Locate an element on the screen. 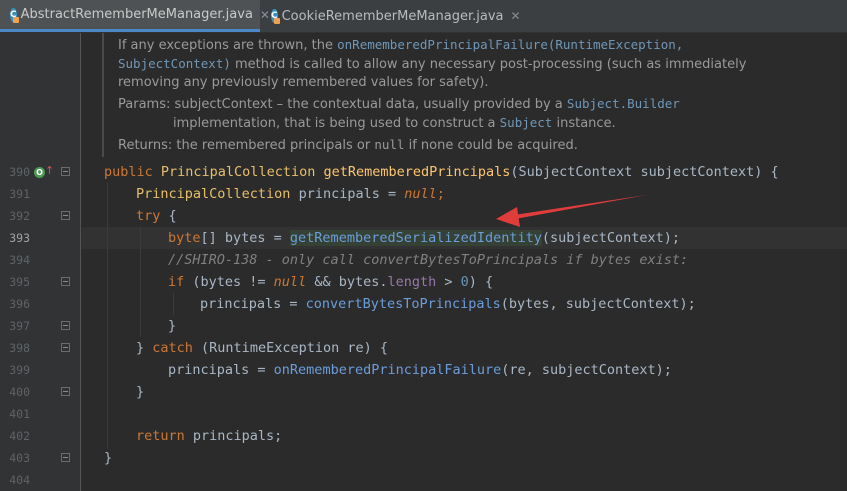 The height and width of the screenshot is (491, 847). arrow-shaft is located at coordinates (580, 207).